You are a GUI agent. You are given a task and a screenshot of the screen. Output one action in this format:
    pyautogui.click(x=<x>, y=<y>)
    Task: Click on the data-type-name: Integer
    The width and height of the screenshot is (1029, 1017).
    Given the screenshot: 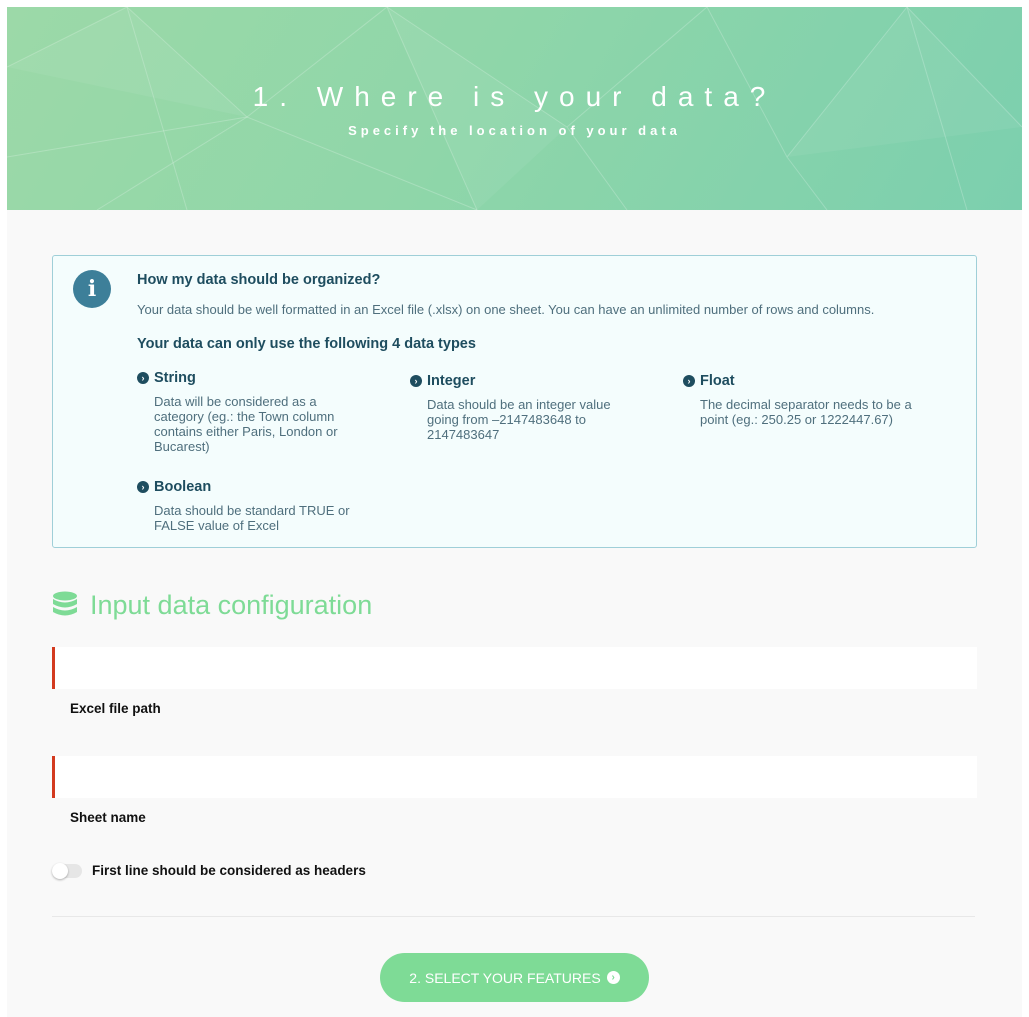 What is the action you would take?
    pyautogui.click(x=451, y=381)
    